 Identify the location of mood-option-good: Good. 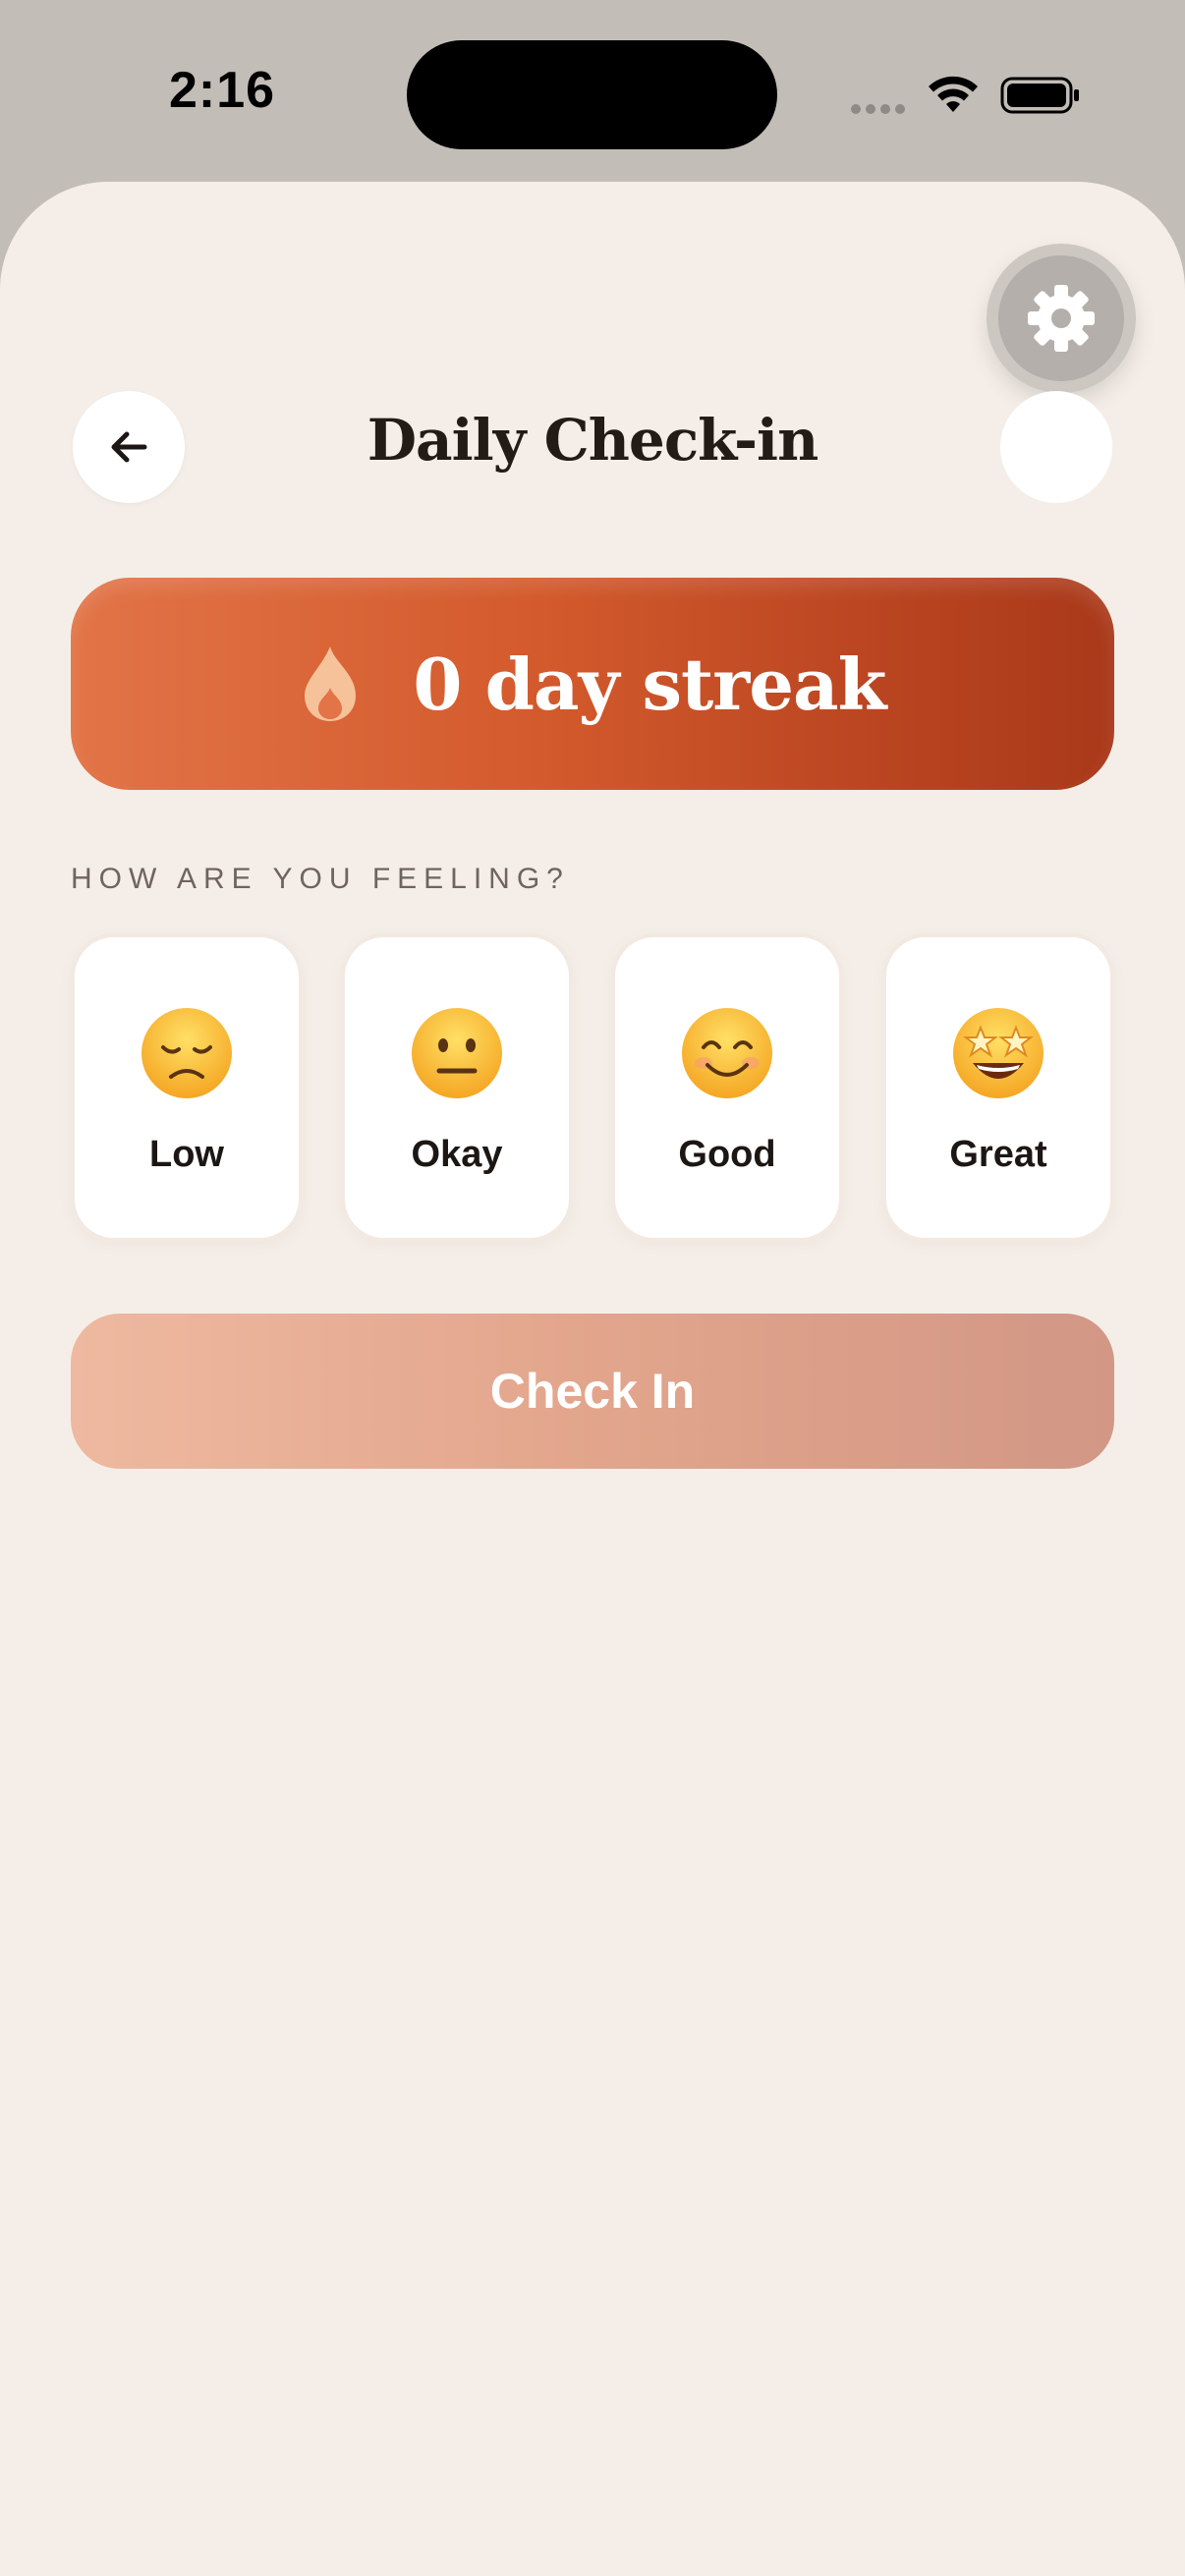
(727, 1087).